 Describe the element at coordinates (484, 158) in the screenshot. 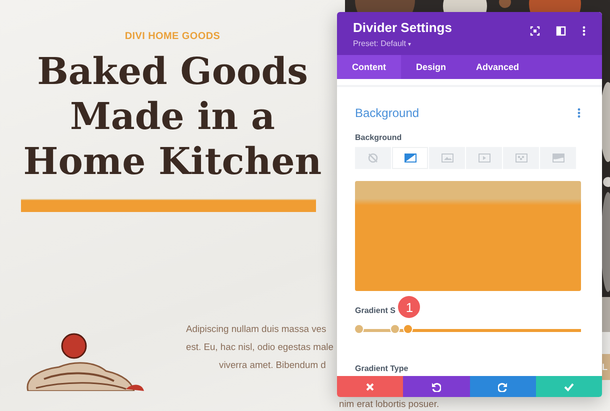

I see `play-icon` at that location.